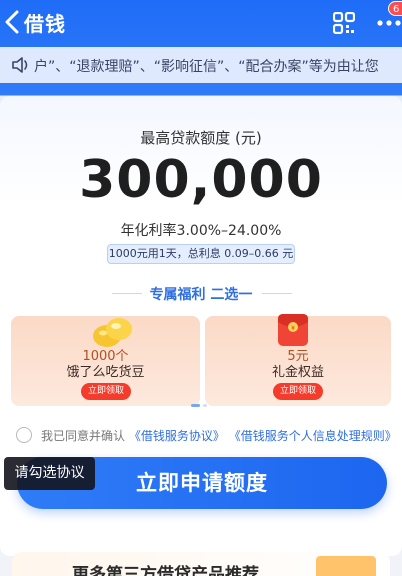 This screenshot has height=576, width=402. Describe the element at coordinates (201, 231) in the screenshot. I see `interest-rate: 年化利率3.00%–24.00%` at that location.